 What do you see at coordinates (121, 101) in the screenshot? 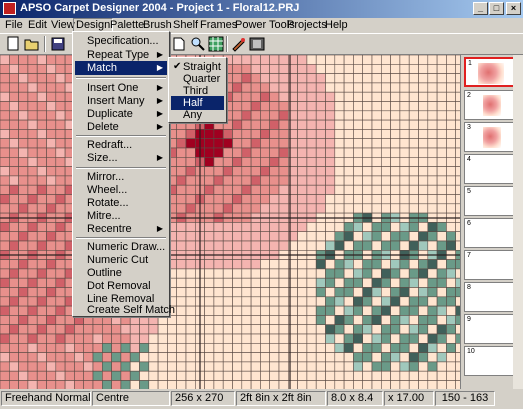
I see `menu-item-insert-many: Insert Many ▶` at bounding box center [121, 101].